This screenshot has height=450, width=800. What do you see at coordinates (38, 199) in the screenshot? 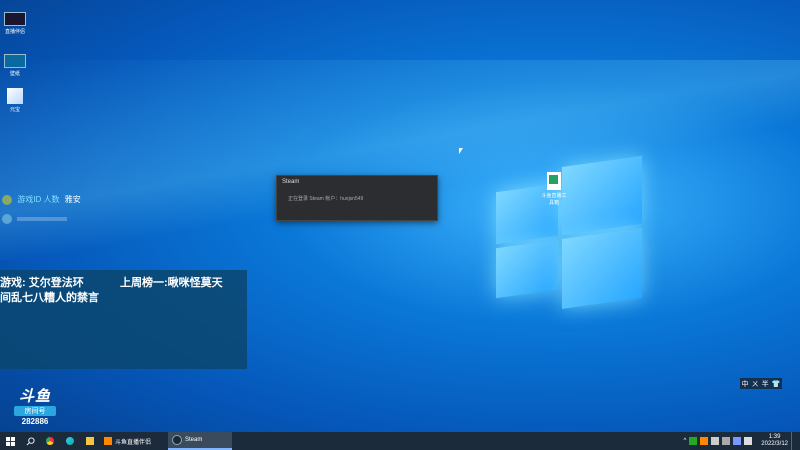
I see `chat-user: 游戏ID 人数` at bounding box center [38, 199].